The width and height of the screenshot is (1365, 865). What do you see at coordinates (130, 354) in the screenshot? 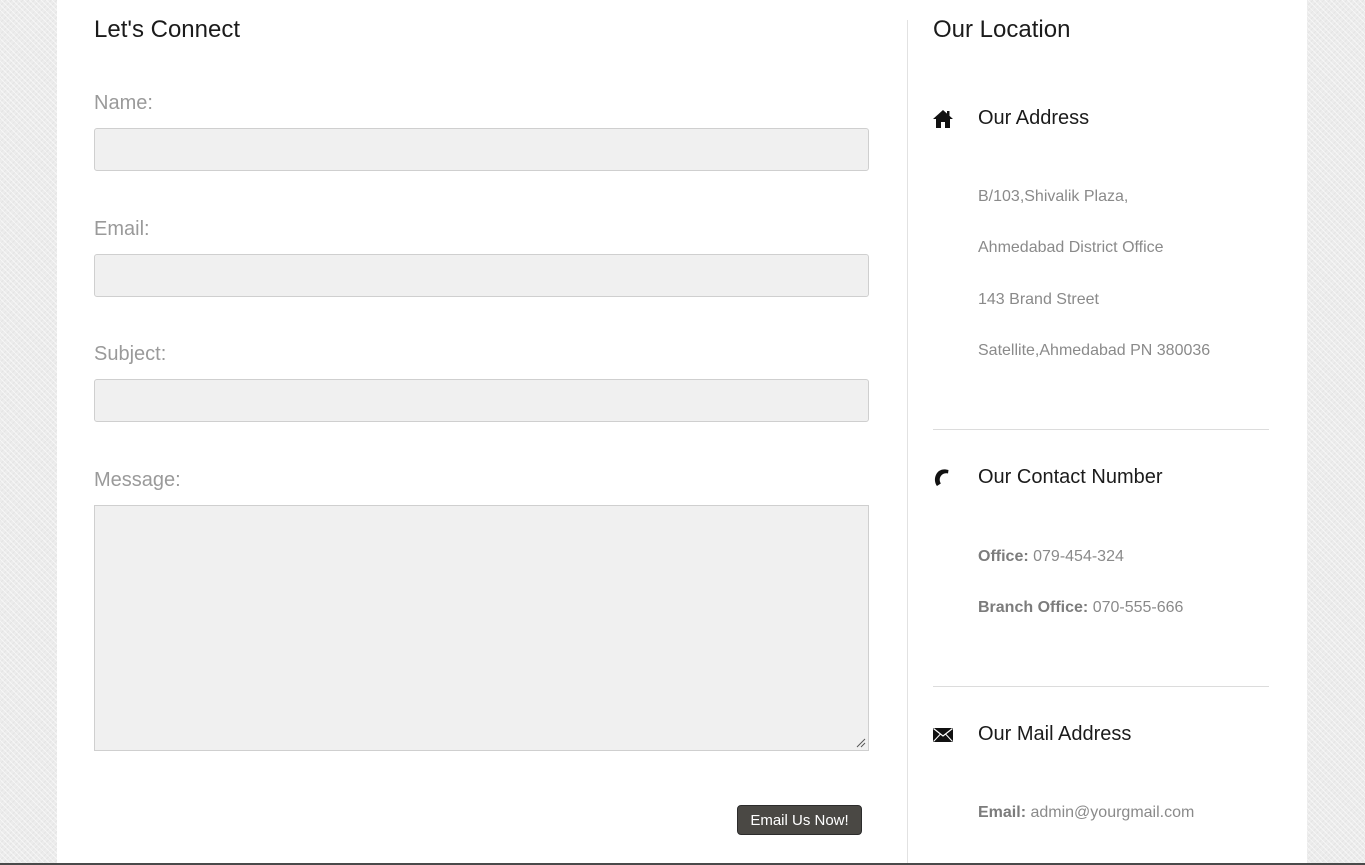
I see `subject-label: Subject:` at bounding box center [130, 354].